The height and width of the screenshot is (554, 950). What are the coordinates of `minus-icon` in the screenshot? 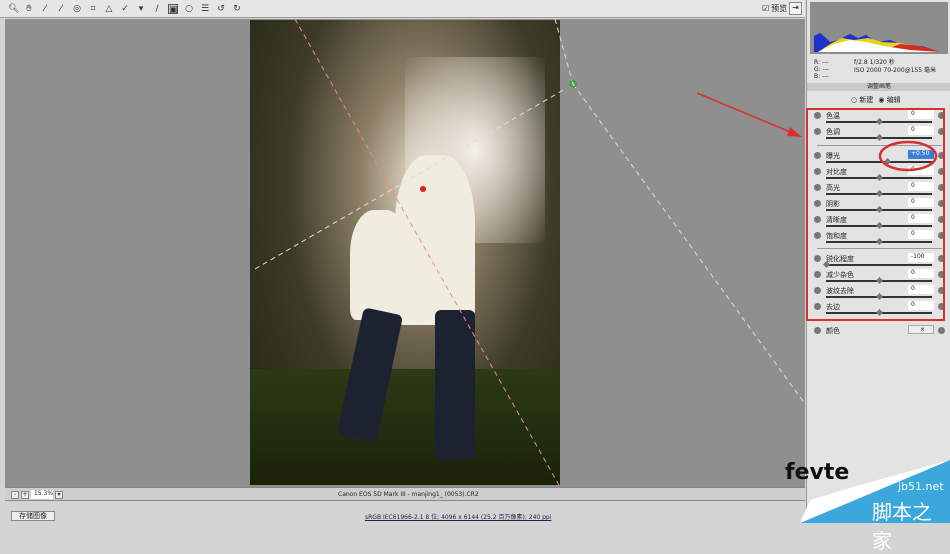 It's located at (817, 330).